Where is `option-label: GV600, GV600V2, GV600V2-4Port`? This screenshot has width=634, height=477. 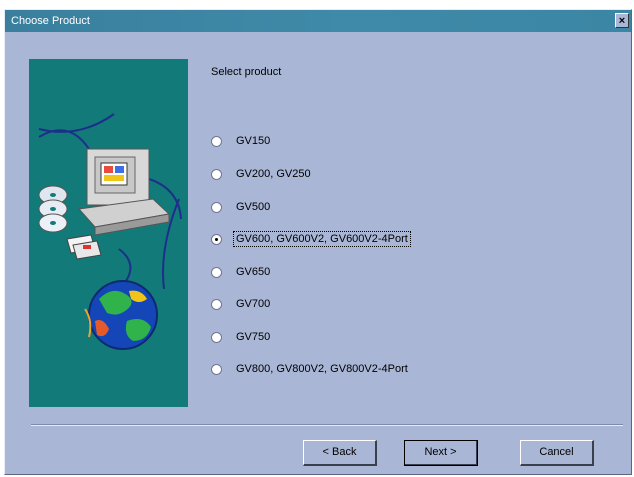
option-label: GV600, GV600V2, GV600V2-4Port is located at coordinates (322, 239).